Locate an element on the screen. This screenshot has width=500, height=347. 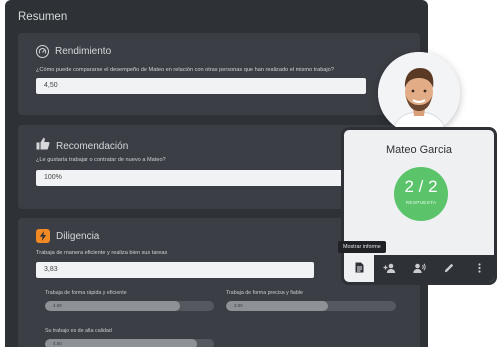
more-options-button is located at coordinates (479, 268).